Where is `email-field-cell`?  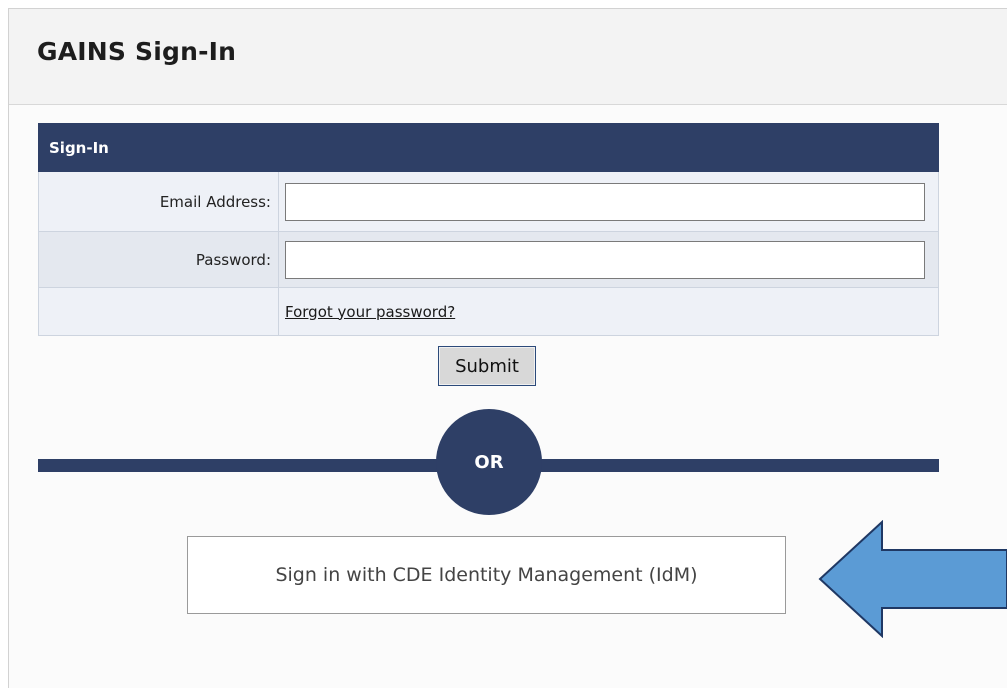 email-field-cell is located at coordinates (608, 201).